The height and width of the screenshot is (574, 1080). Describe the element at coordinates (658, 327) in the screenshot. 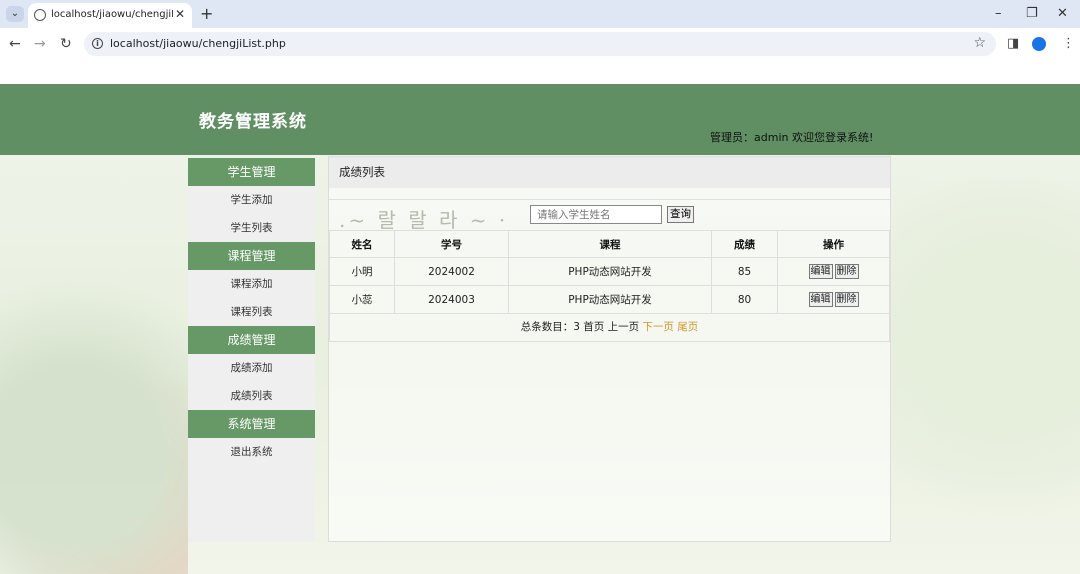

I see `pager-next-link: 下一页` at that location.